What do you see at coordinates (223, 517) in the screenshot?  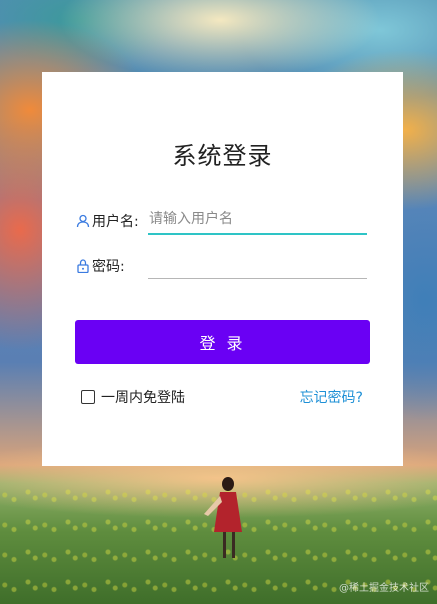 I see `girl-figure` at bounding box center [223, 517].